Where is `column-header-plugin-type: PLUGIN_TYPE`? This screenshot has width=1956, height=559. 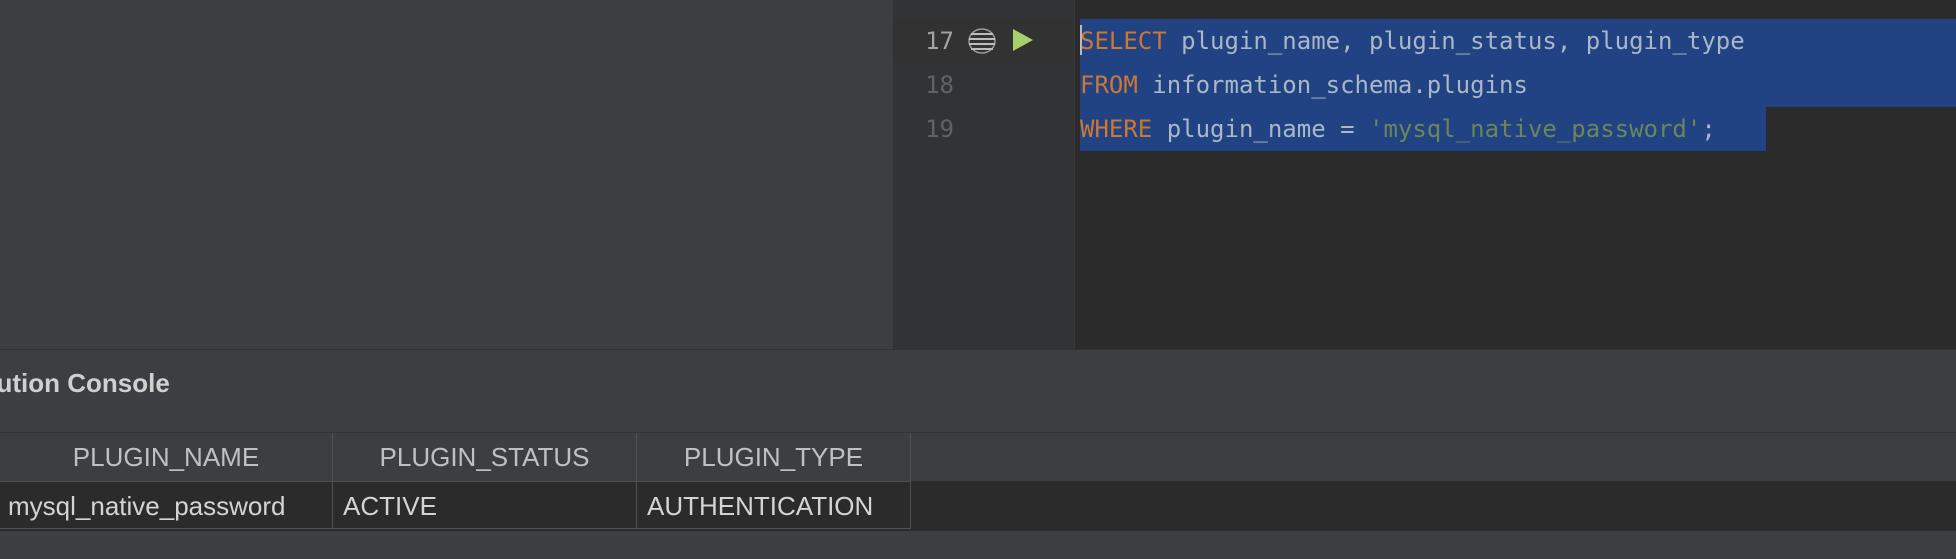 column-header-plugin-type: PLUGIN_TYPE is located at coordinates (774, 457).